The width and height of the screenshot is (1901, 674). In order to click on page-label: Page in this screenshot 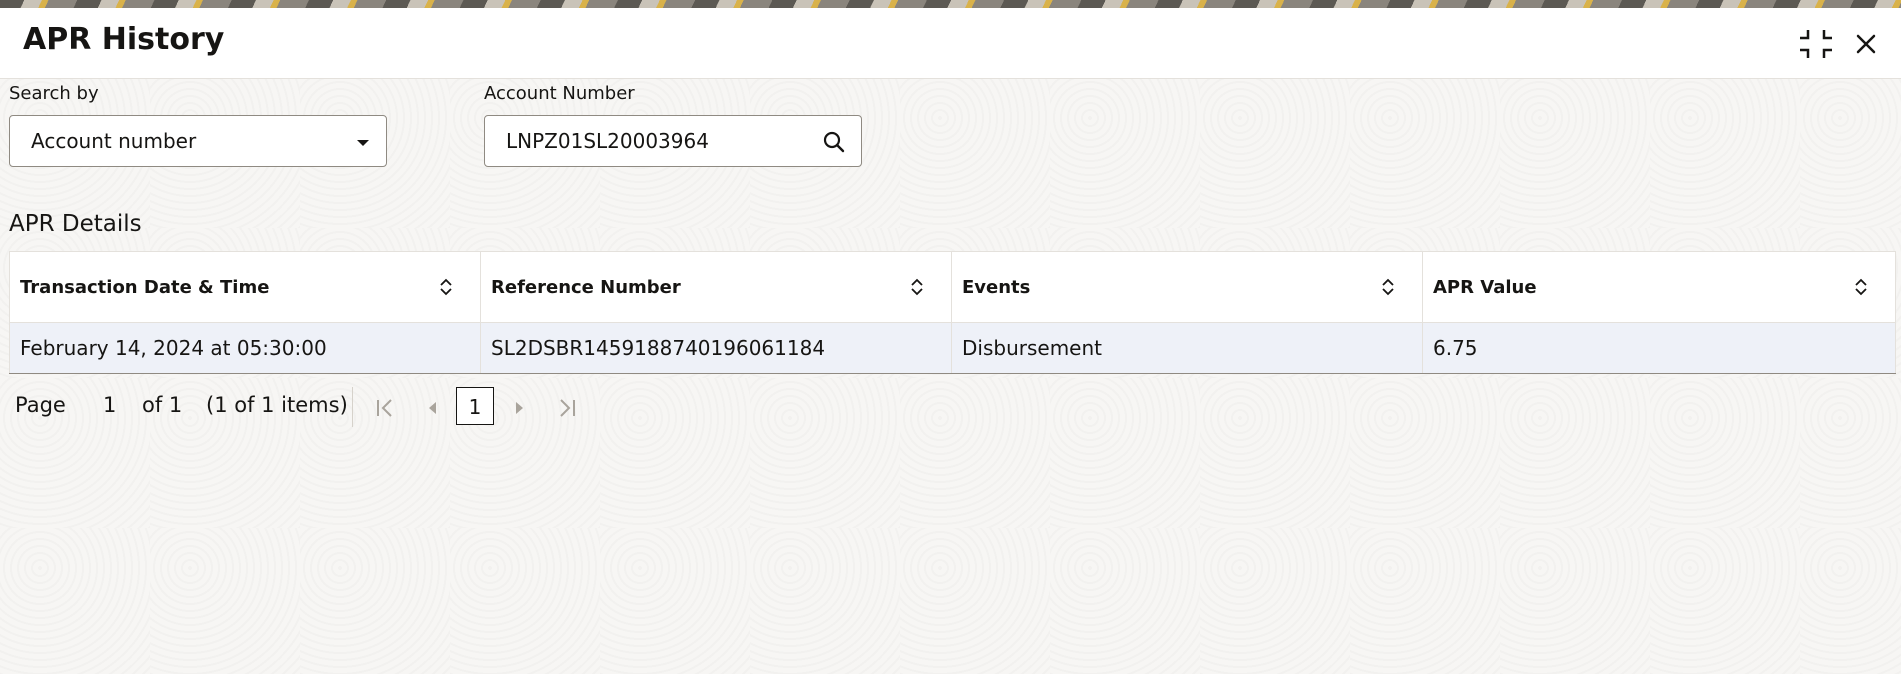, I will do `click(40, 405)`.